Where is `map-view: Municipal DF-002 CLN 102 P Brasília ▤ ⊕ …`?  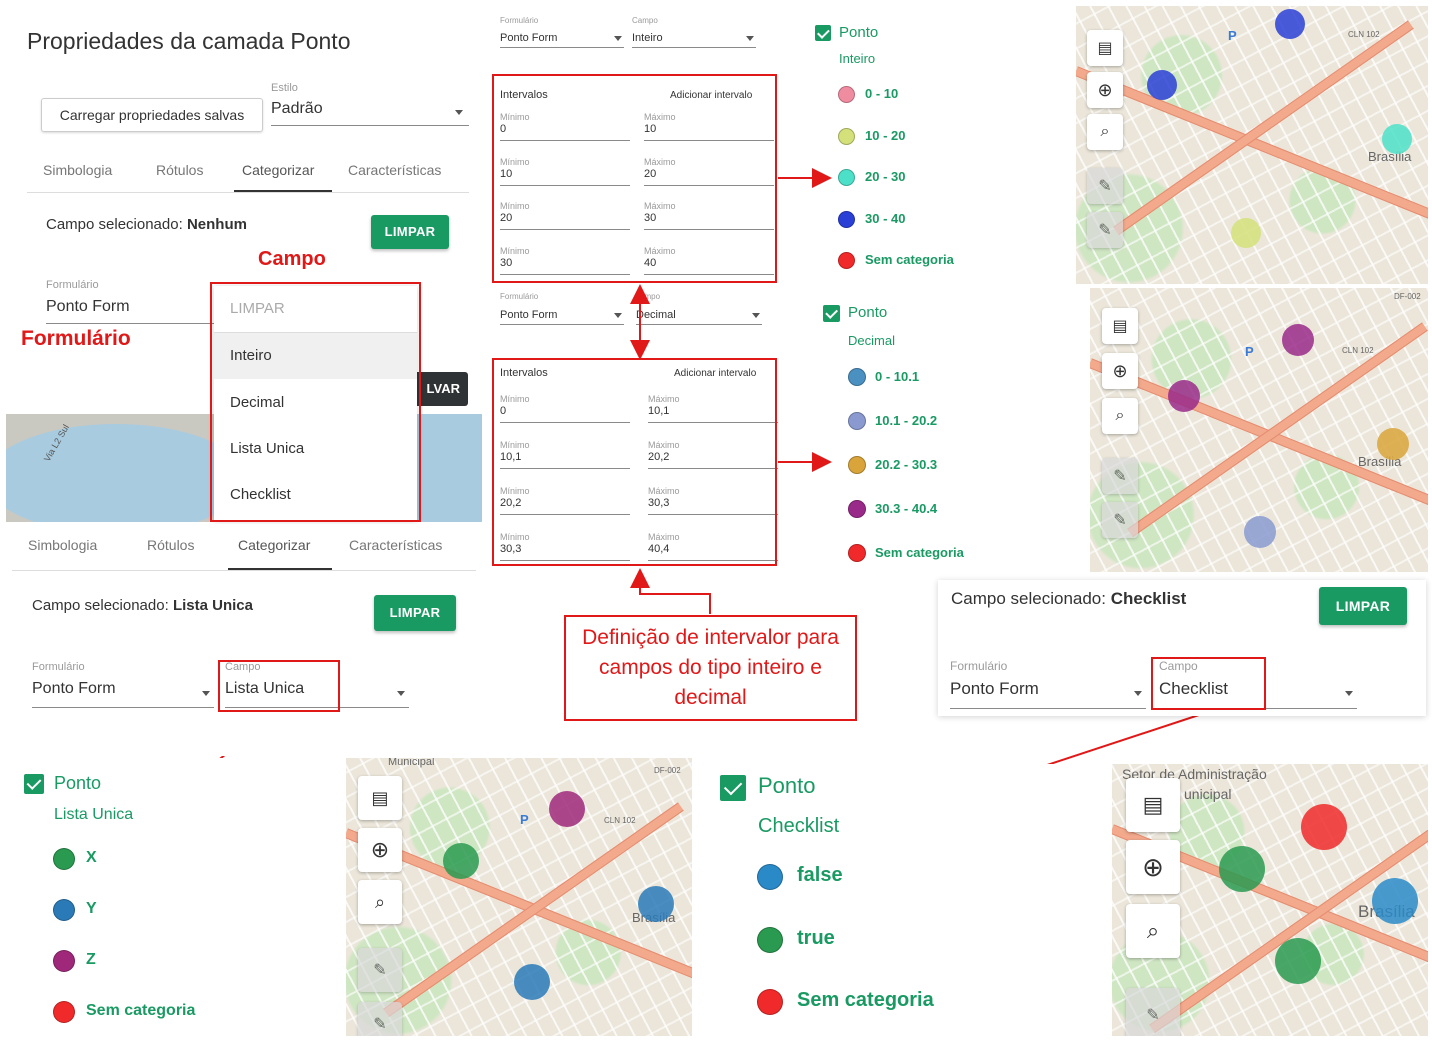 map-view: Municipal DF-002 CLN 102 P Brasília ▤ ⊕ … is located at coordinates (519, 897).